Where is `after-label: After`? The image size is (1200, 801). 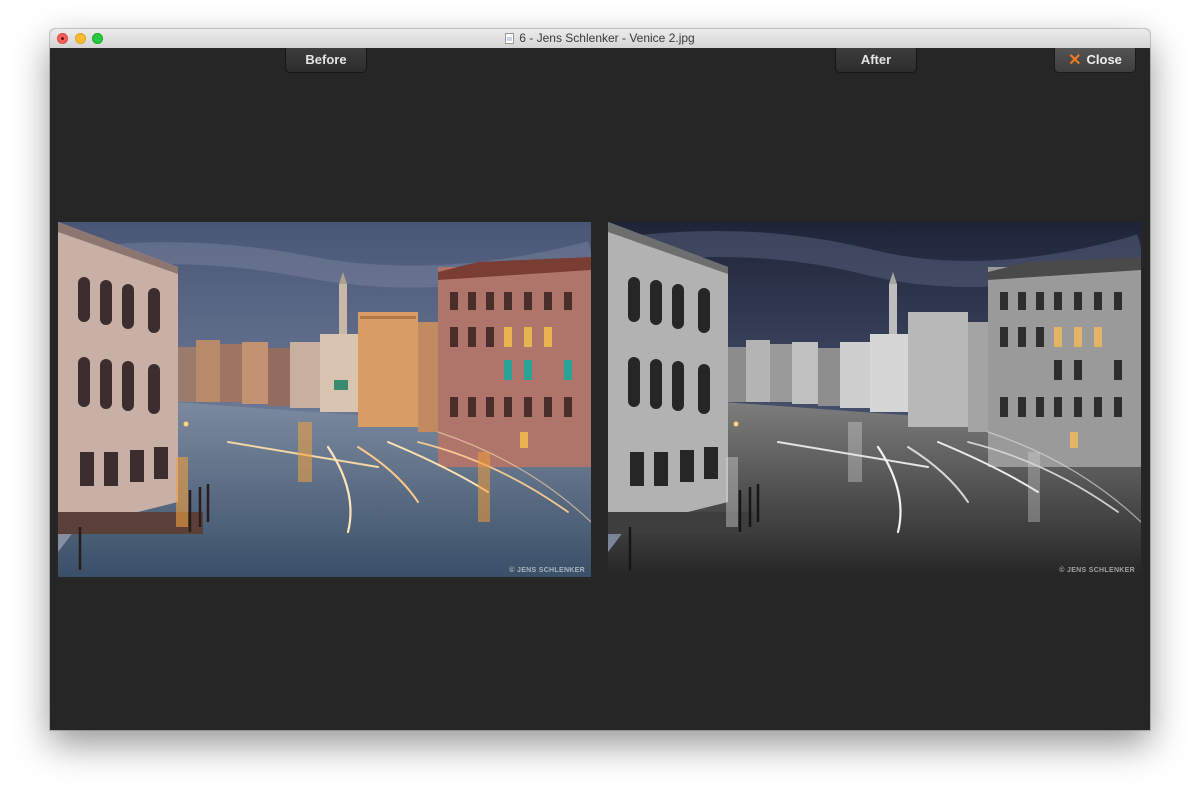
after-label: After is located at coordinates (876, 60).